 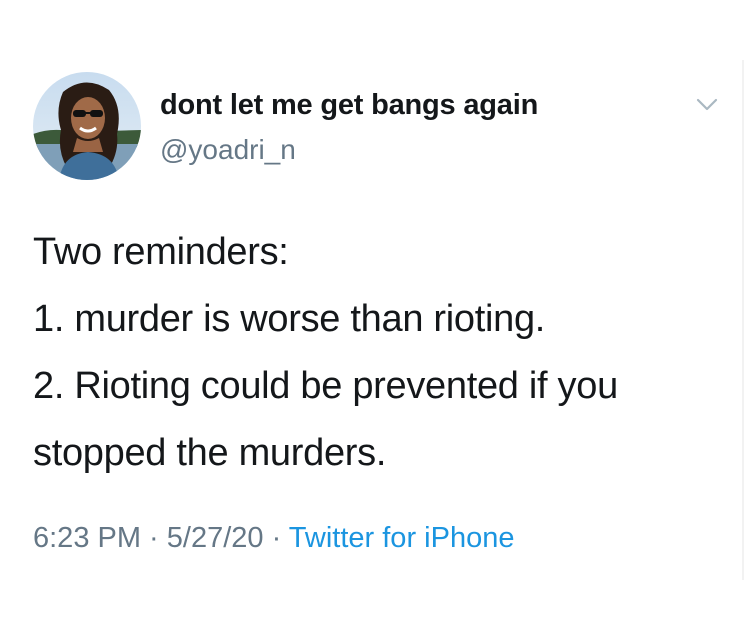 I want to click on chevron-down-icon, so click(x=707, y=104).